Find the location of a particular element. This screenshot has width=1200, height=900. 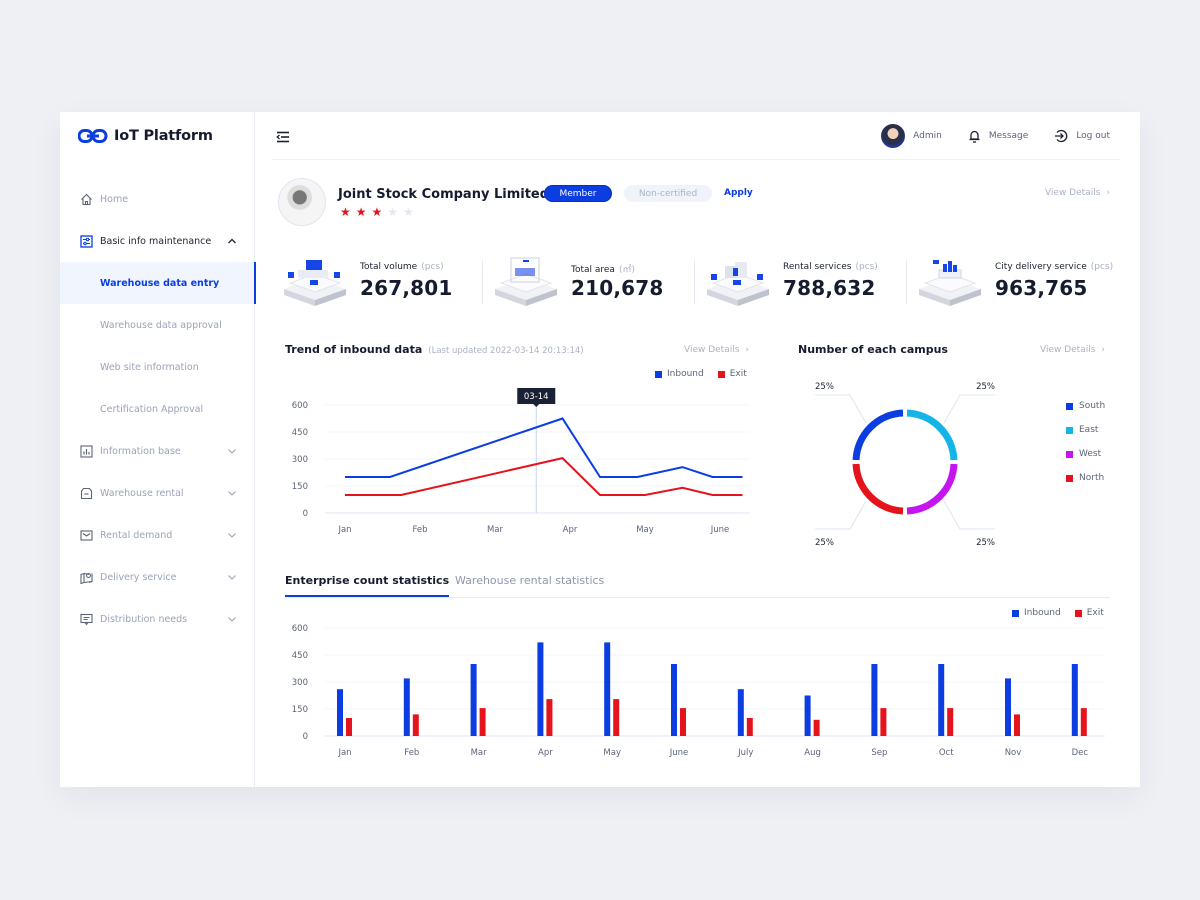

logout-icon is located at coordinates (1061, 136).